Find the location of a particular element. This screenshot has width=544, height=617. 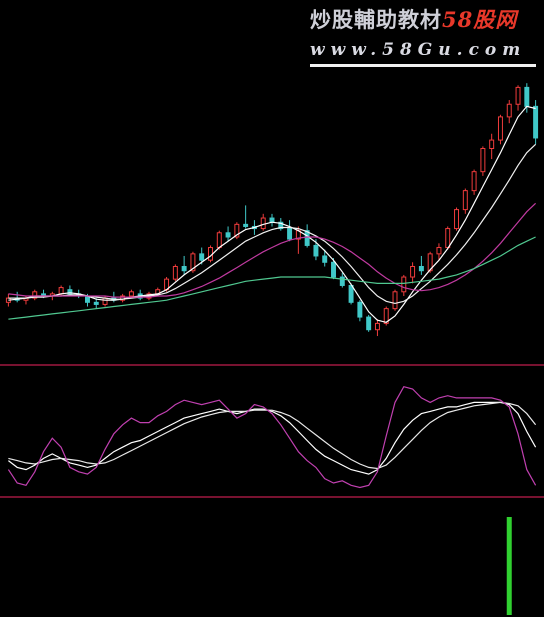

watermark-title-main: 炒股輔助教材 is located at coordinates (376, 19).